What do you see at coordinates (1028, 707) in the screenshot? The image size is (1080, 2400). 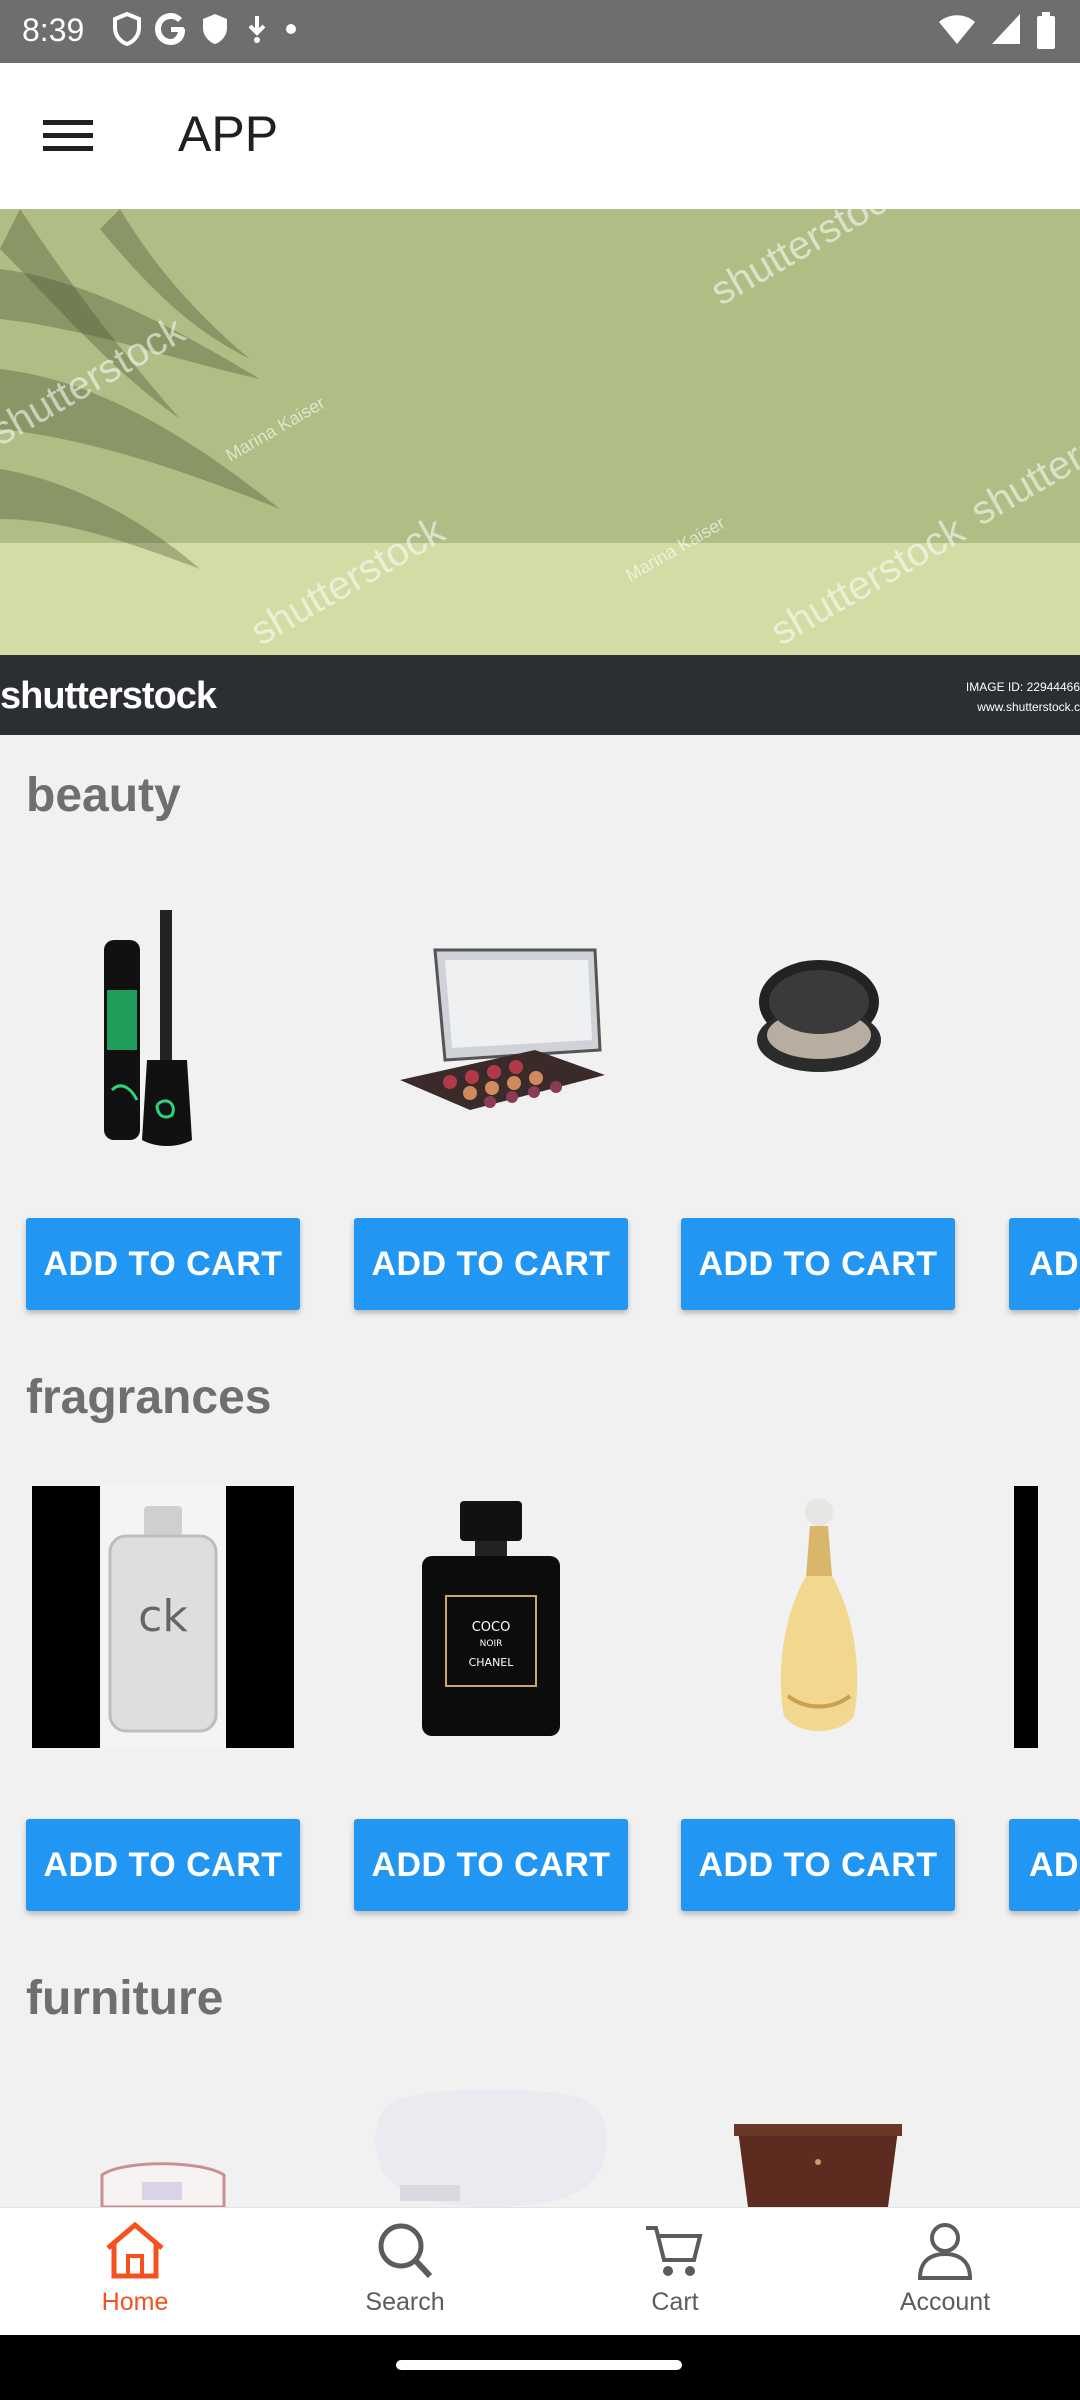 I see `image-site-text: www.shutterstock.c` at bounding box center [1028, 707].